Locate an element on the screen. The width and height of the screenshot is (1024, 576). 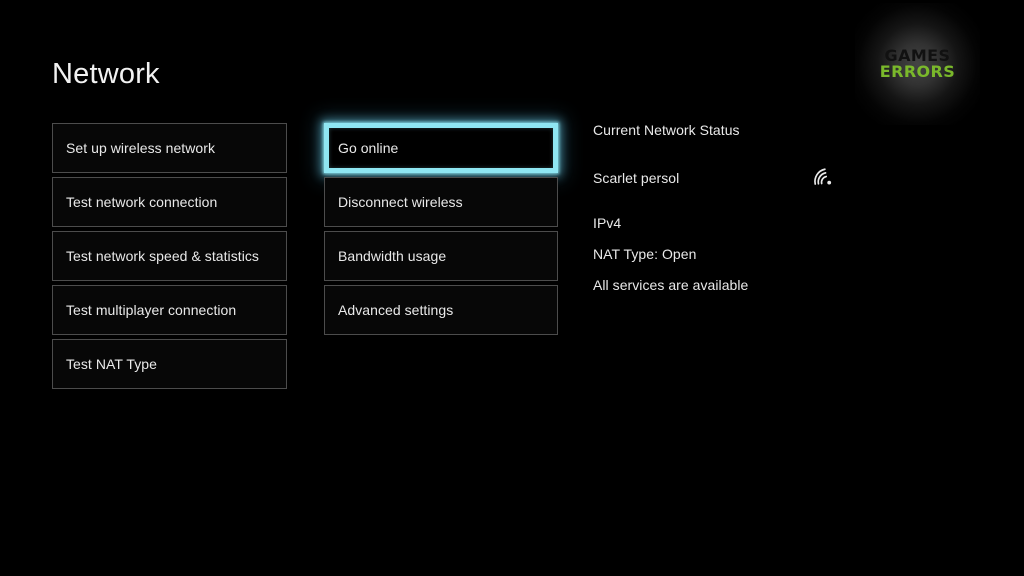
menu-item-label: Set up wireless network is located at coordinates (140, 148).